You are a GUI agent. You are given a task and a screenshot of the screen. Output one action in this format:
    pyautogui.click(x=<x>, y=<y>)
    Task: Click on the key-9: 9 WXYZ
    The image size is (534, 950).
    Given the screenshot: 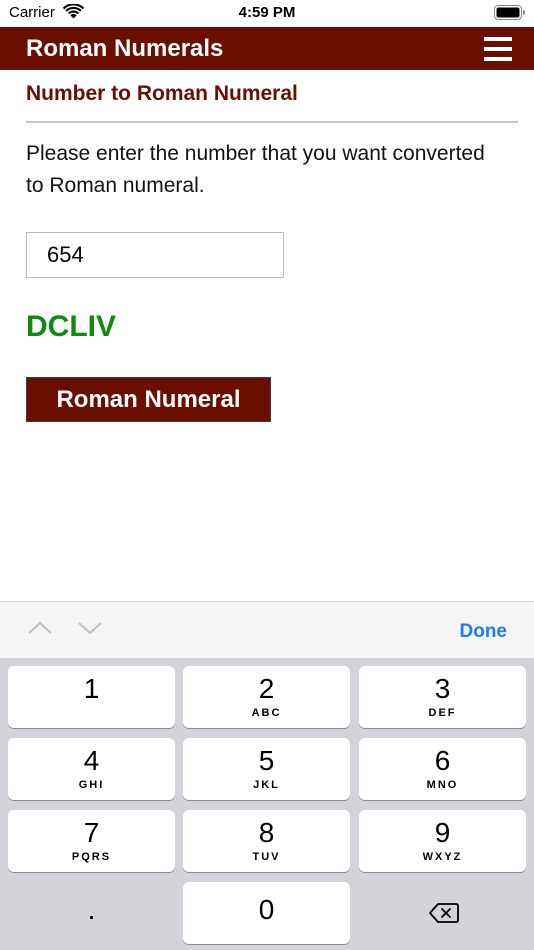 What is the action you would take?
    pyautogui.click(x=442, y=841)
    